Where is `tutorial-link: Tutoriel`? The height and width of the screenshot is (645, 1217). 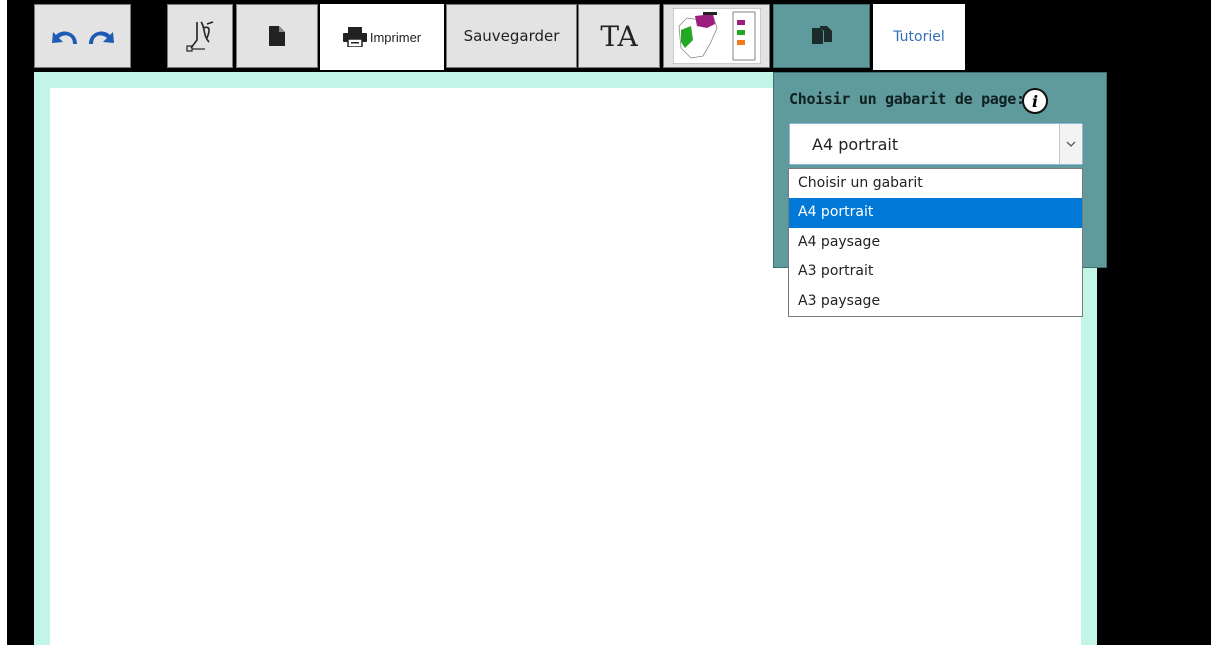
tutorial-link: Tutoriel is located at coordinates (919, 37).